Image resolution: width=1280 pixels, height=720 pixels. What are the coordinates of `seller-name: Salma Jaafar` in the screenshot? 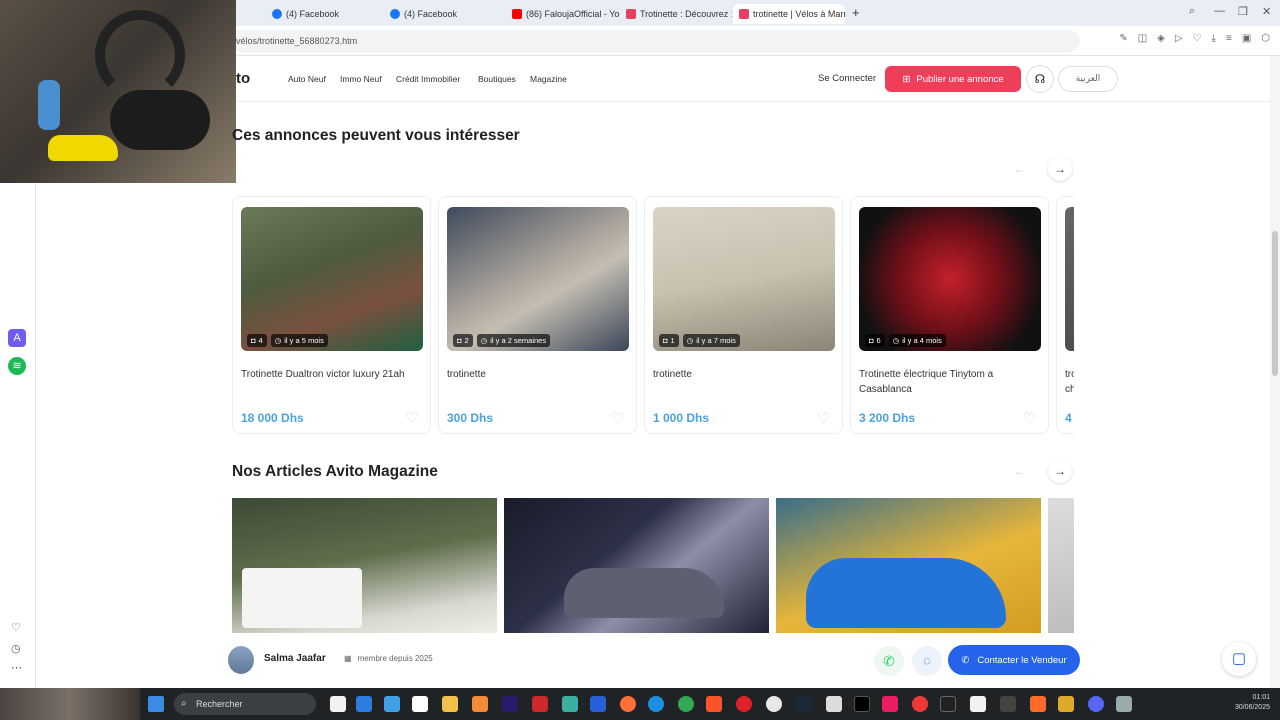 It's located at (295, 658).